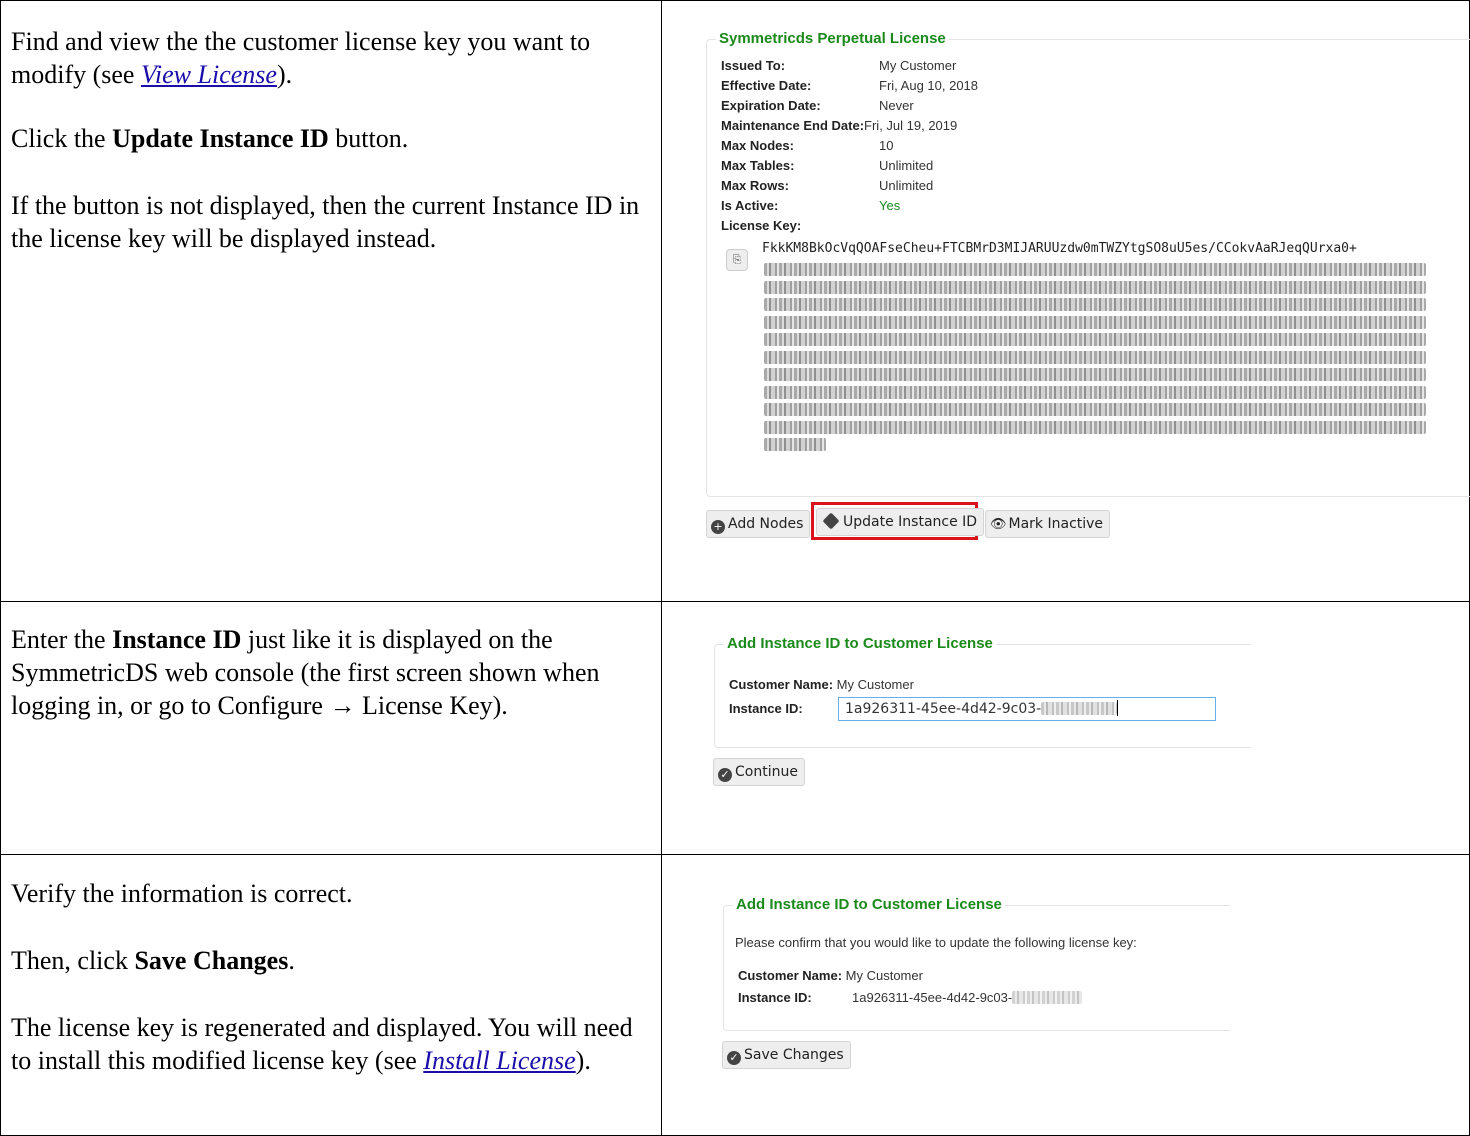  I want to click on instance-id-label: Instance ID:, so click(766, 708).